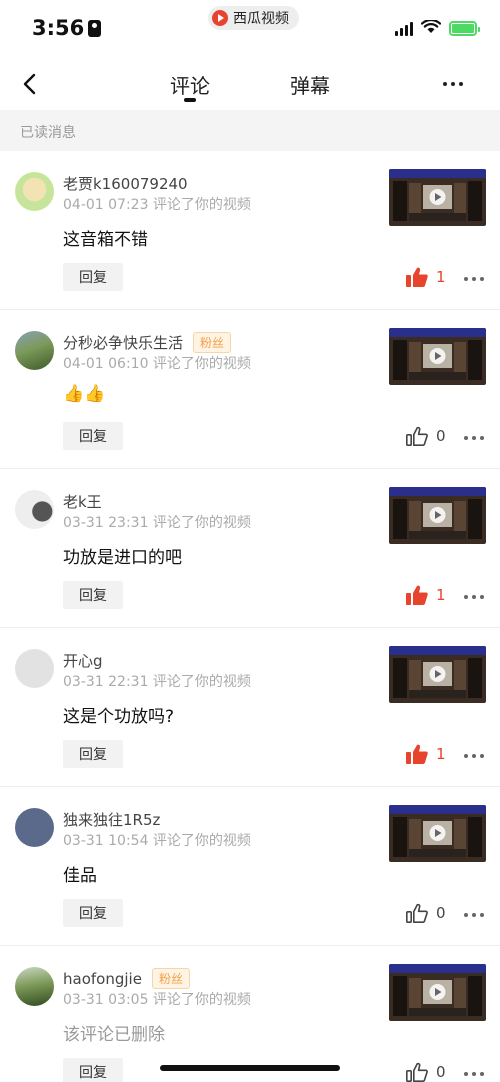 The image size is (500, 1082). Describe the element at coordinates (157, 841) in the screenshot. I see `comment-meta: 03-31 10:54 评论了你的视频` at that location.